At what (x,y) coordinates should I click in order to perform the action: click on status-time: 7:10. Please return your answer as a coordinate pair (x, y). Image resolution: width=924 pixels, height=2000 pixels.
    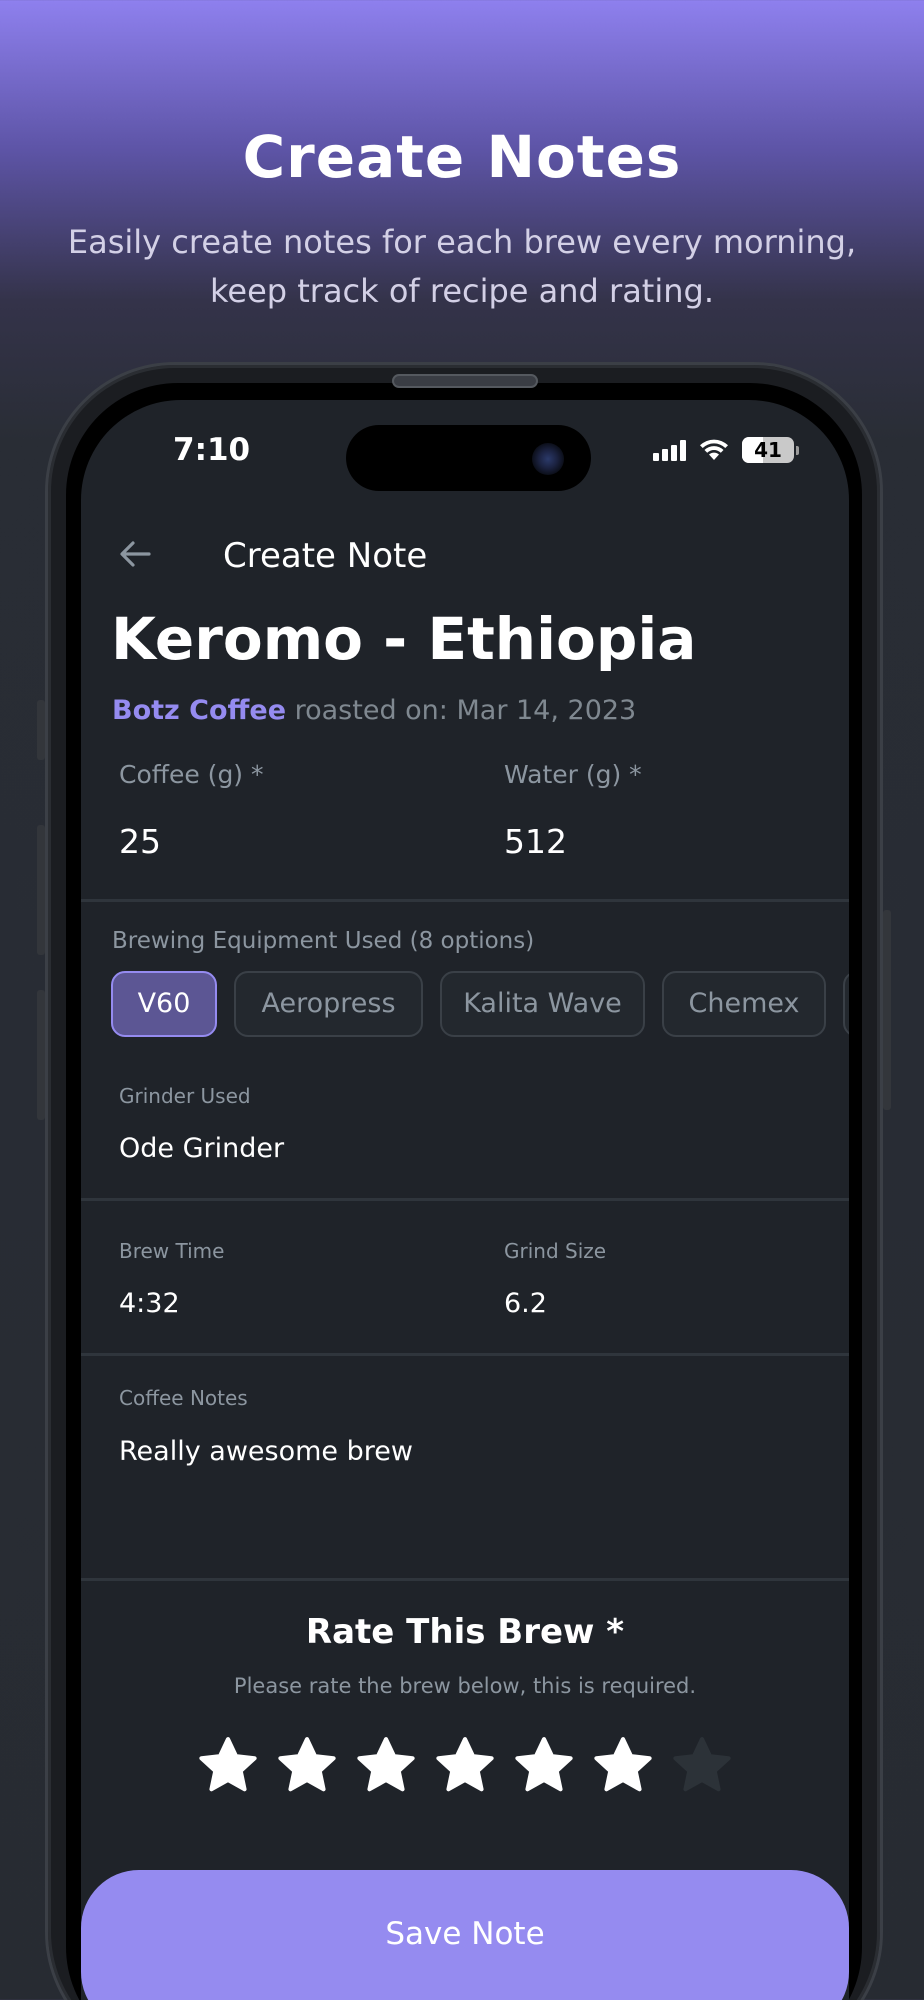
    Looking at the image, I should click on (212, 450).